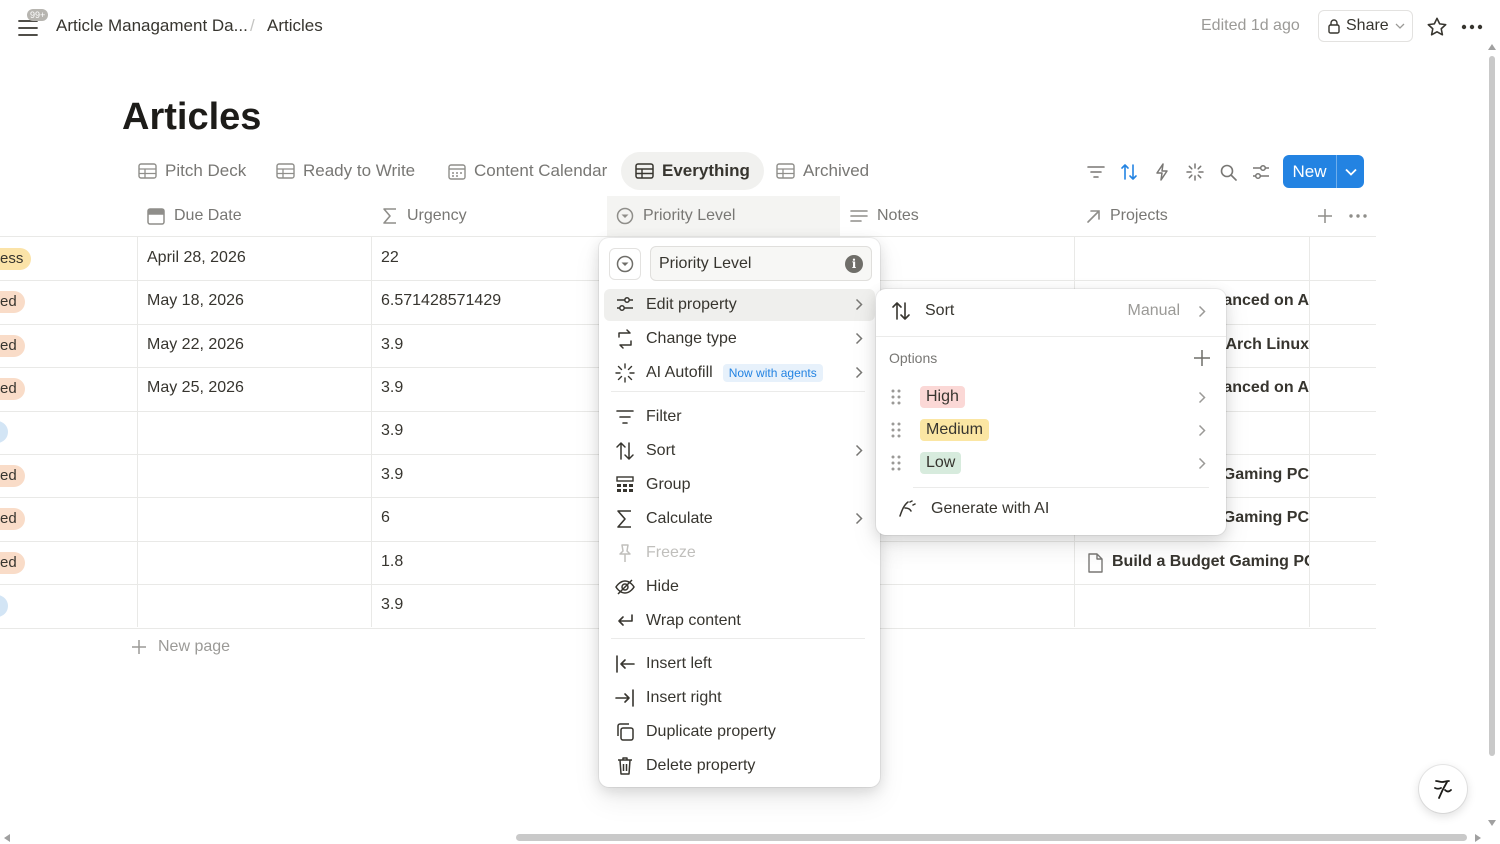 This screenshot has width=1500, height=844. Describe the element at coordinates (671, 552) in the screenshot. I see `menu-item-label: Freeze` at that location.